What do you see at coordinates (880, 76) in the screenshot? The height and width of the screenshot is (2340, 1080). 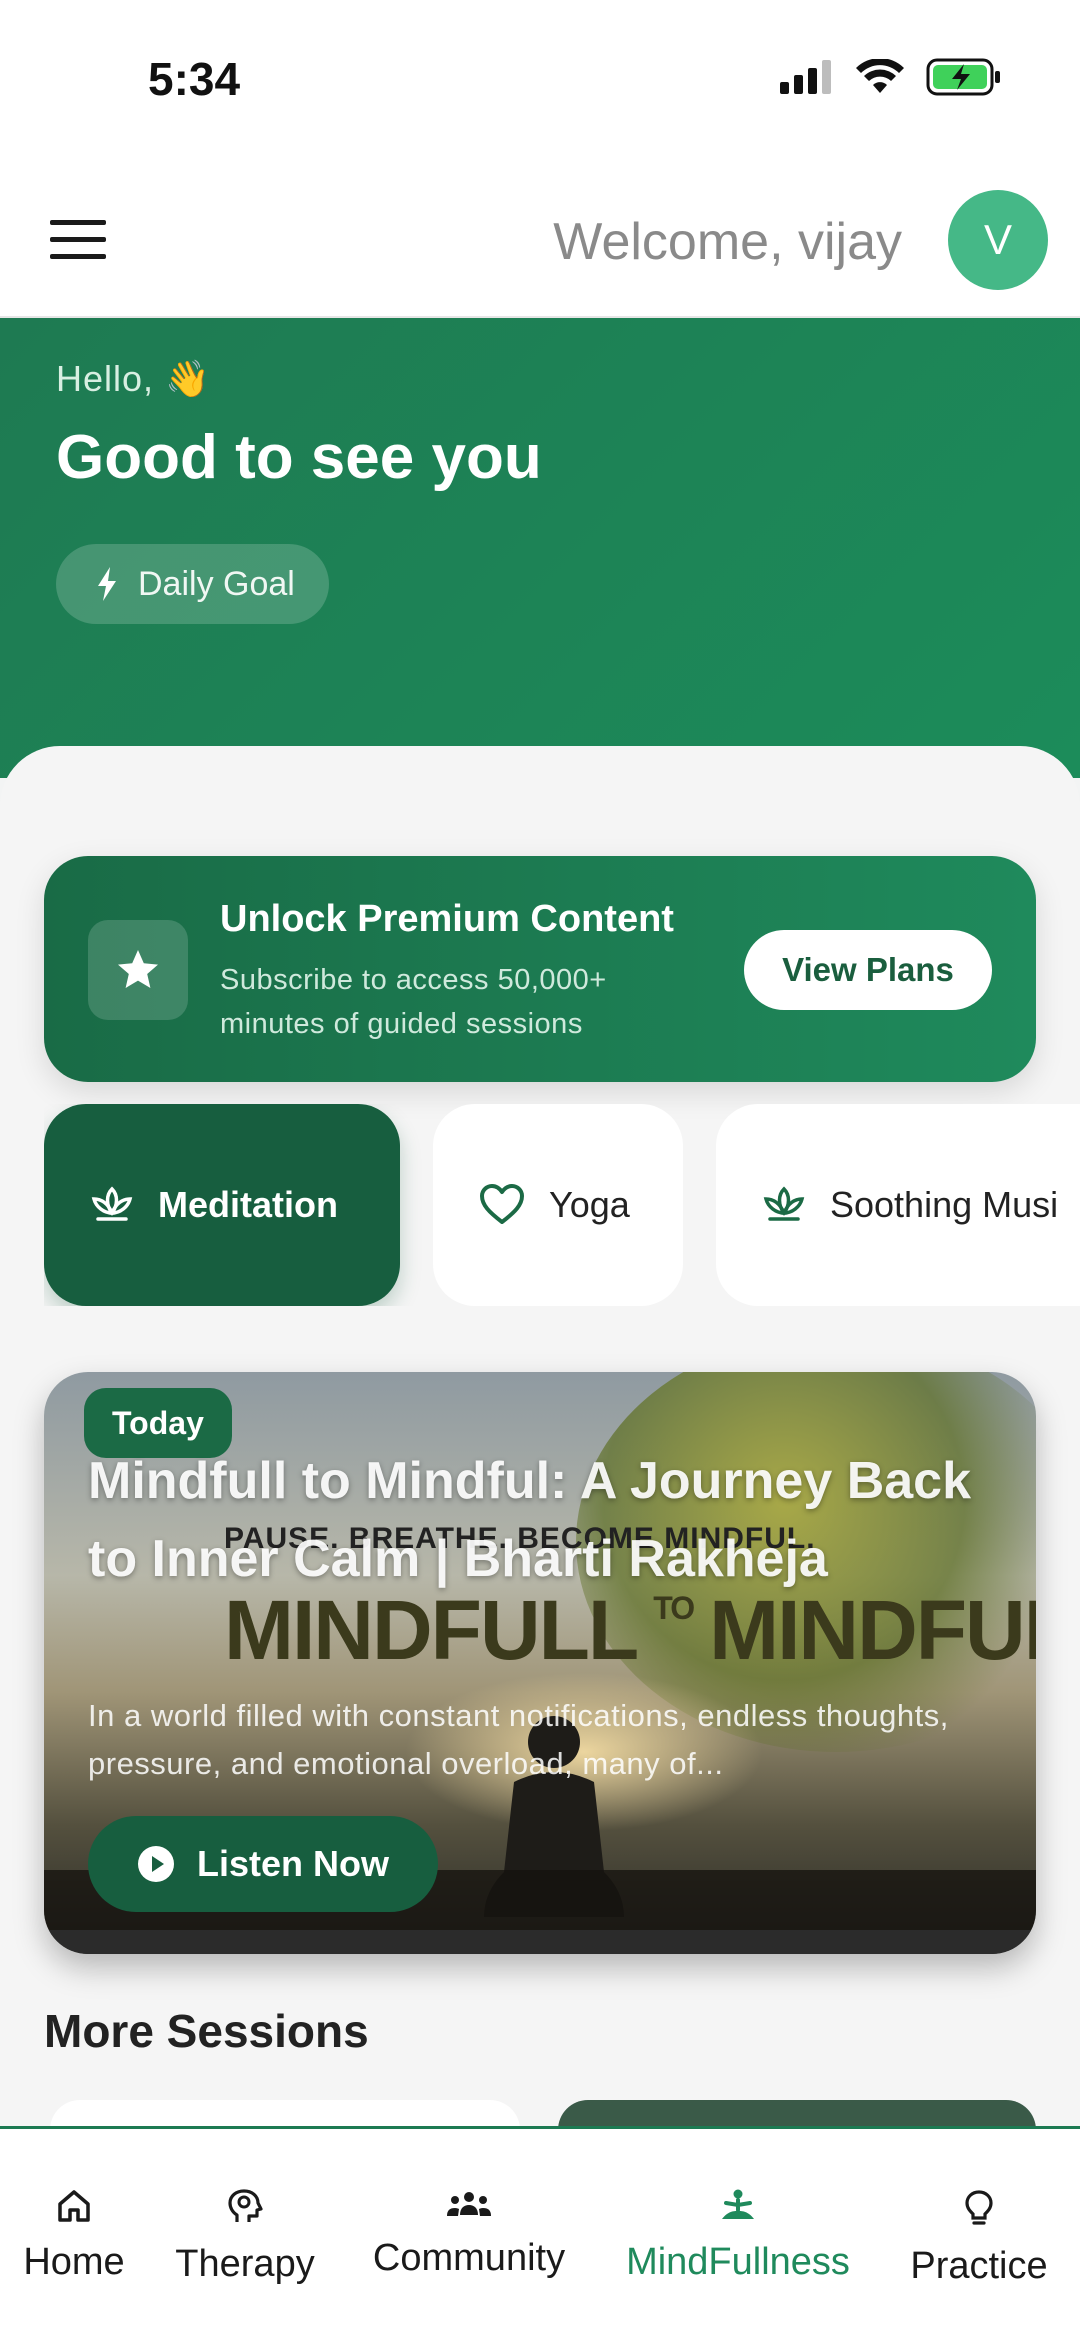 I see `wifi-icon` at bounding box center [880, 76].